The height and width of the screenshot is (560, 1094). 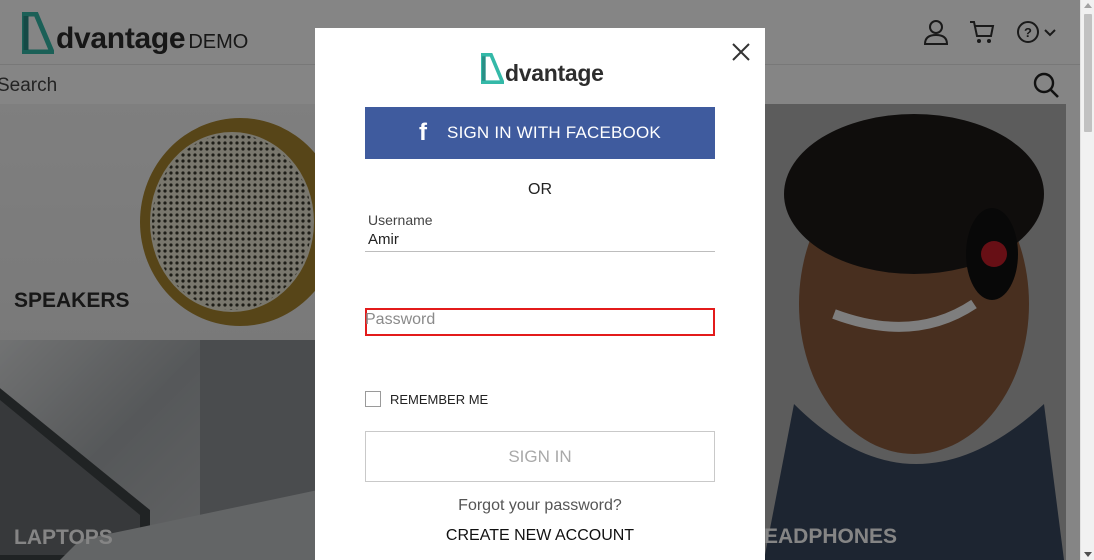 I want to click on scroll-down-arrow-icon, so click(x=1088, y=554).